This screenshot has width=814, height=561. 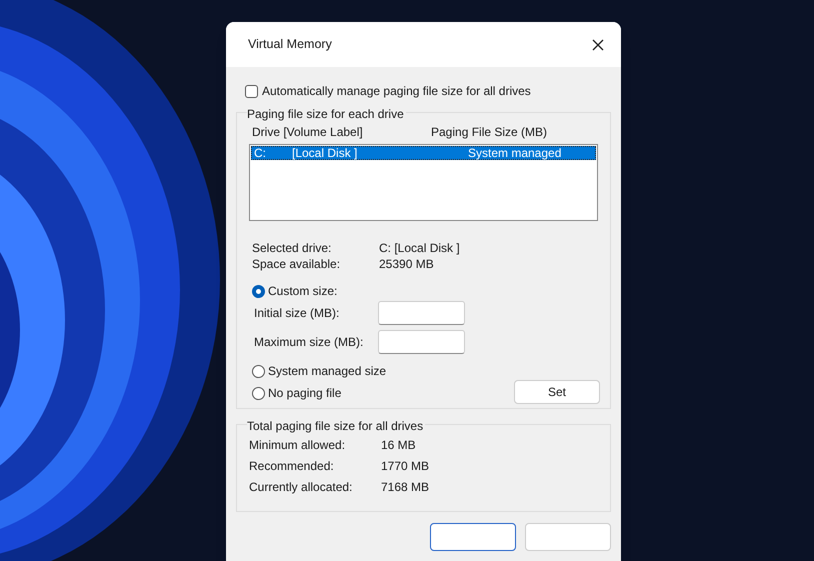 What do you see at coordinates (309, 342) in the screenshot?
I see `field-label: Maximum size (MB):` at bounding box center [309, 342].